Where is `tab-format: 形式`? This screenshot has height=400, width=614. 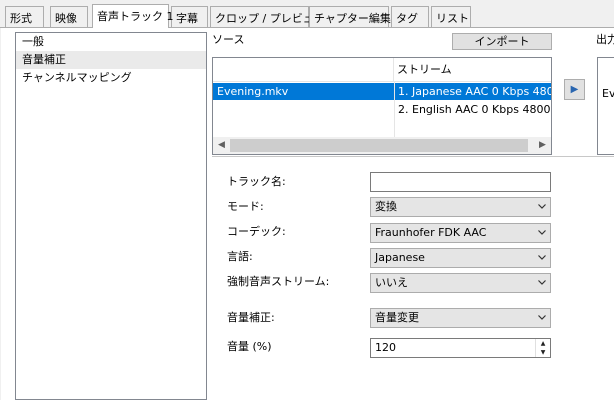 tab-format: 形式 is located at coordinates (24, 16).